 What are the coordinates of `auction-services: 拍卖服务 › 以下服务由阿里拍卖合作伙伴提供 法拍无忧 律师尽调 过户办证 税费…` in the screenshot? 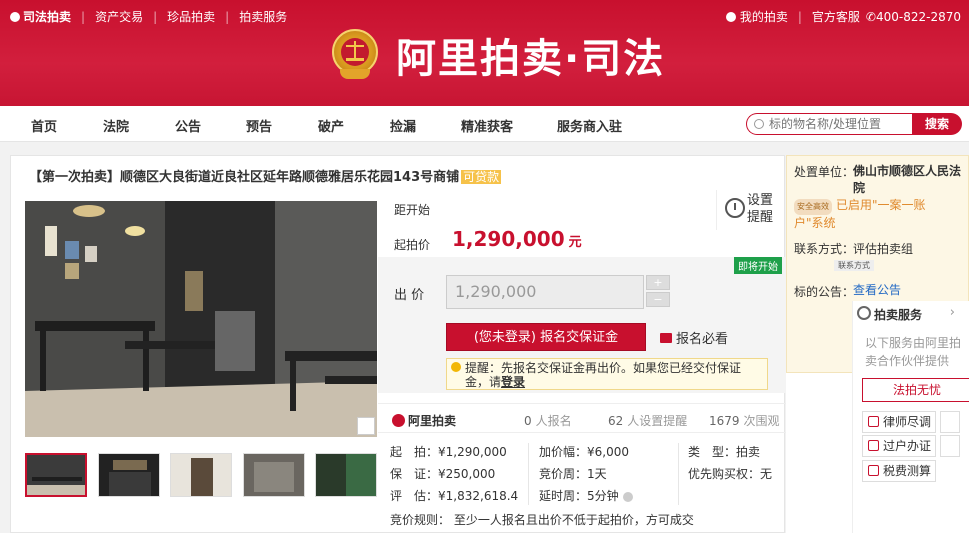 It's located at (910, 417).